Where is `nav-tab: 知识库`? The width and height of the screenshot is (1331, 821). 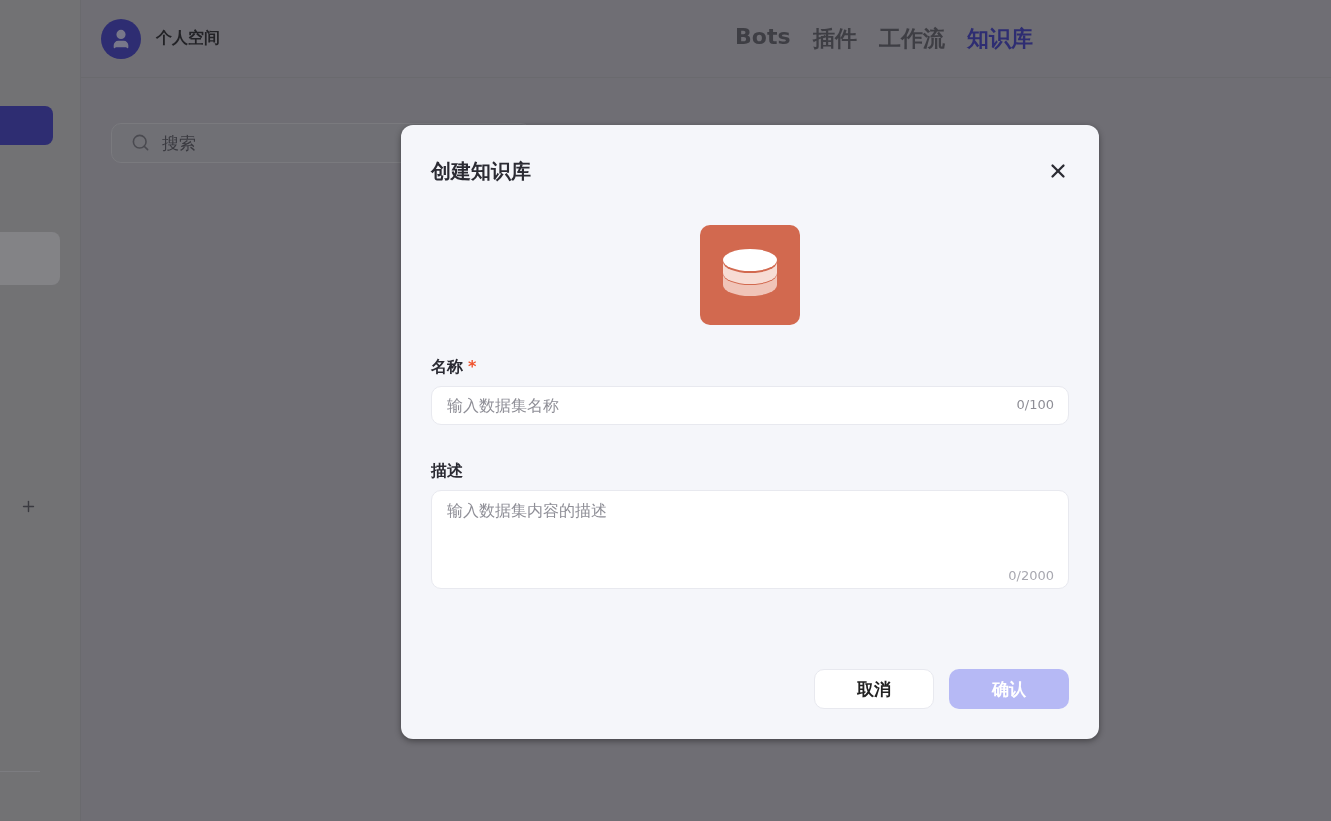 nav-tab: 知识库 is located at coordinates (999, 38).